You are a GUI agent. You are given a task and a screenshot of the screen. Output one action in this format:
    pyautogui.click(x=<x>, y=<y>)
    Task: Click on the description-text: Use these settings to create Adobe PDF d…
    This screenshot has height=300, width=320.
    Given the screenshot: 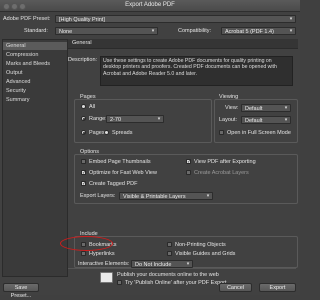 What is the action you would take?
    pyautogui.click(x=196, y=71)
    